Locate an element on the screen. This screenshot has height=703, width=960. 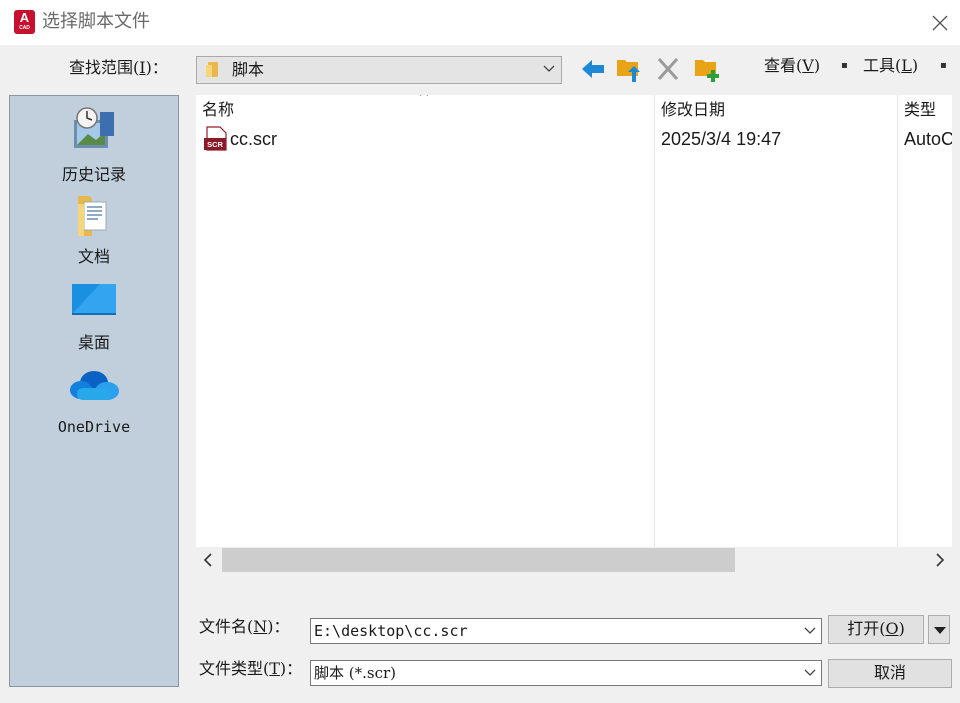
cancel-button: 取消 is located at coordinates (890, 673).